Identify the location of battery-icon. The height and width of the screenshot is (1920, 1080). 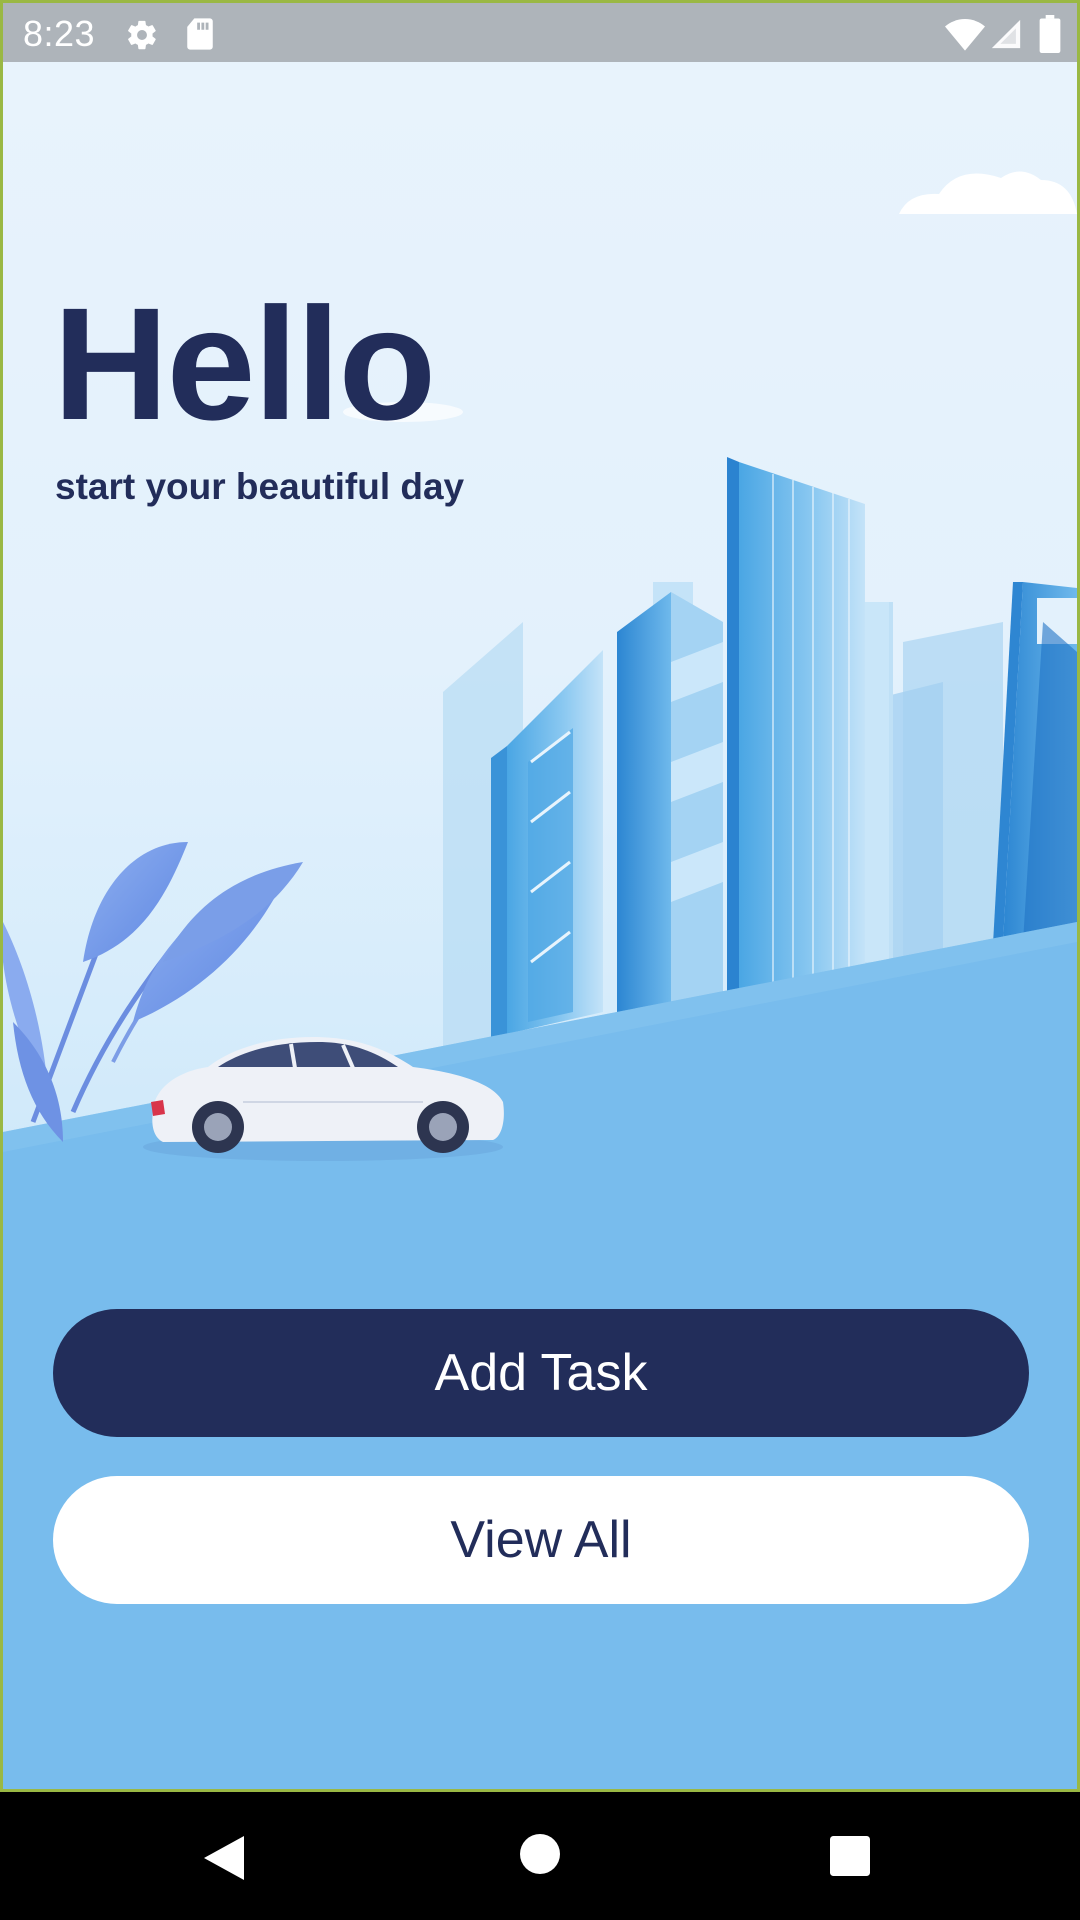
(1050, 34).